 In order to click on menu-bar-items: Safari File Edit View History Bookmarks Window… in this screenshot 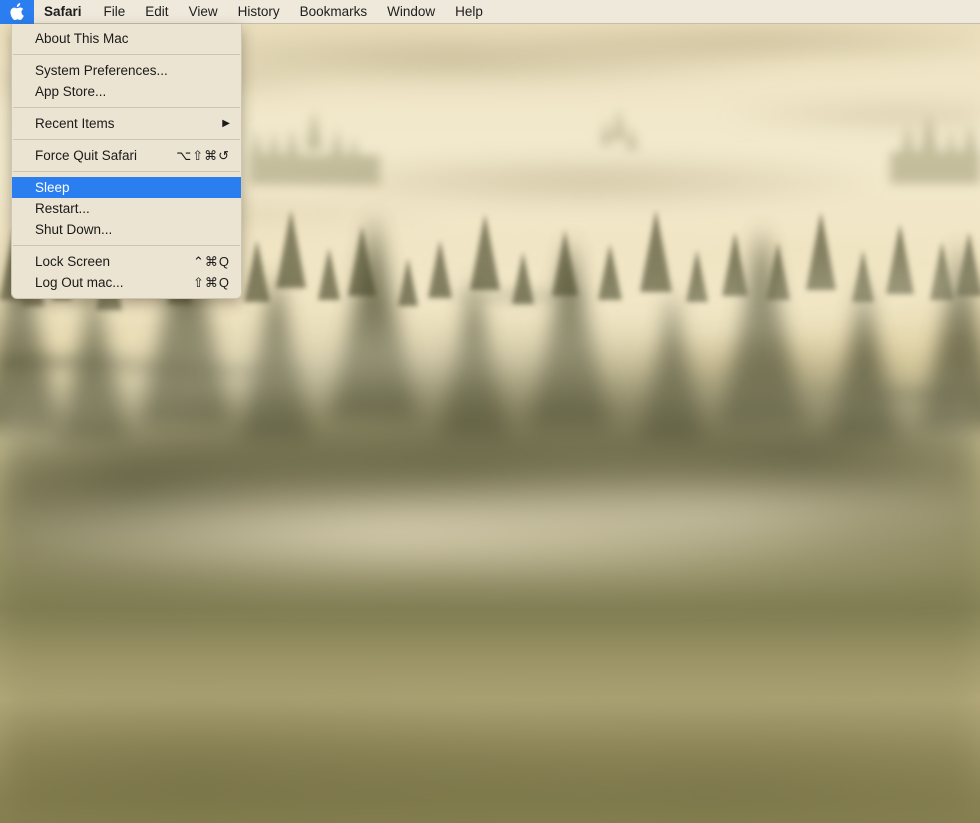, I will do `click(263, 12)`.